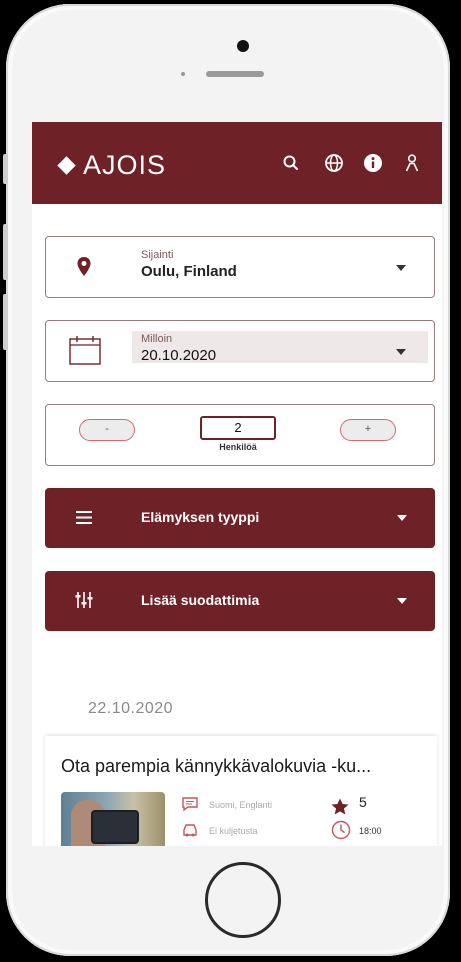 This screenshot has height=962, width=461. Describe the element at coordinates (125, 165) in the screenshot. I see `logo-text: AJOIS` at that location.